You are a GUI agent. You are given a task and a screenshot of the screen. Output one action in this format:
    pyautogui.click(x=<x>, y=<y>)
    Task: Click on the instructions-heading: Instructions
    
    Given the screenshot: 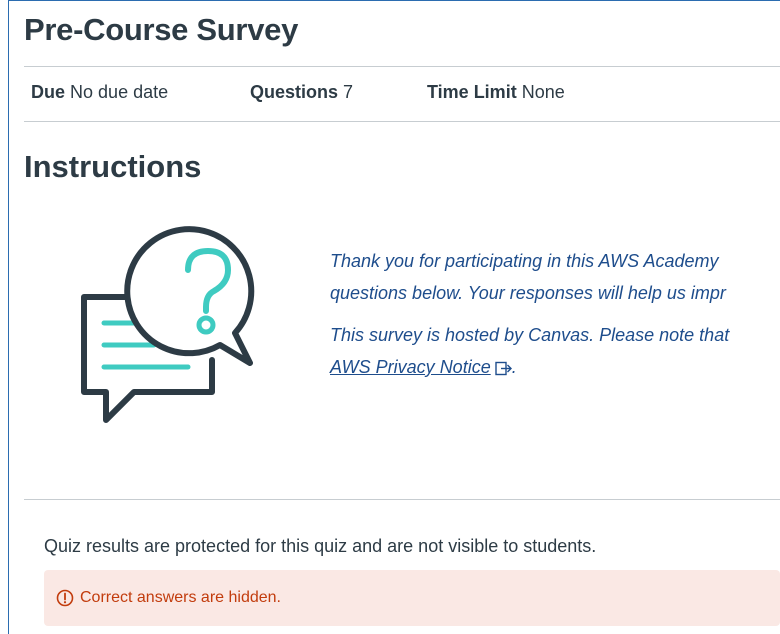 What is the action you would take?
    pyautogui.click(x=113, y=166)
    